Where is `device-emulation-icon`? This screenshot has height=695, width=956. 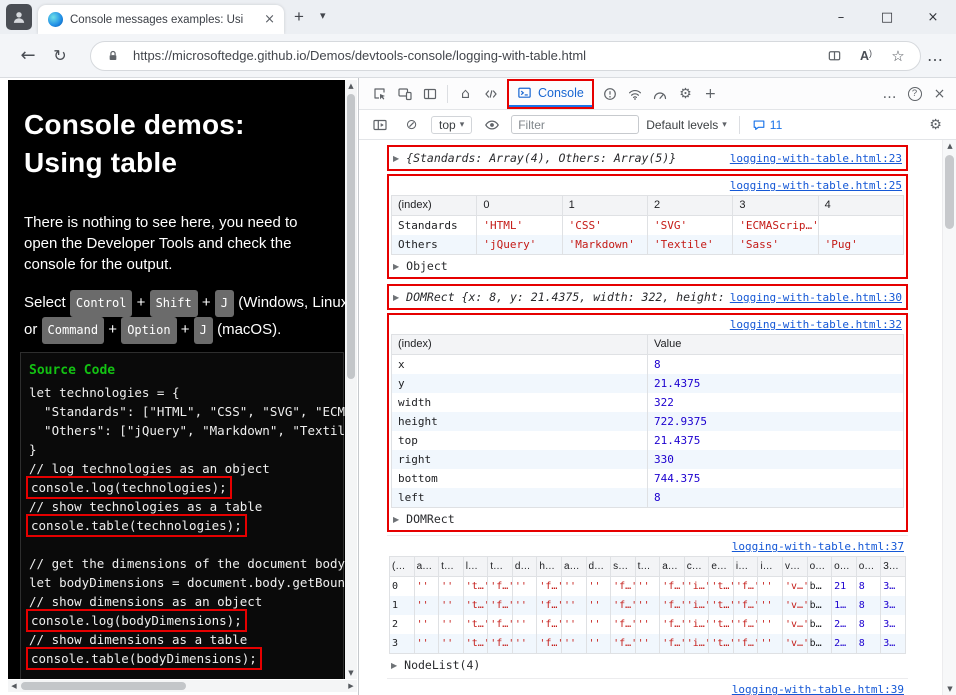
device-emulation-icon is located at coordinates (404, 94).